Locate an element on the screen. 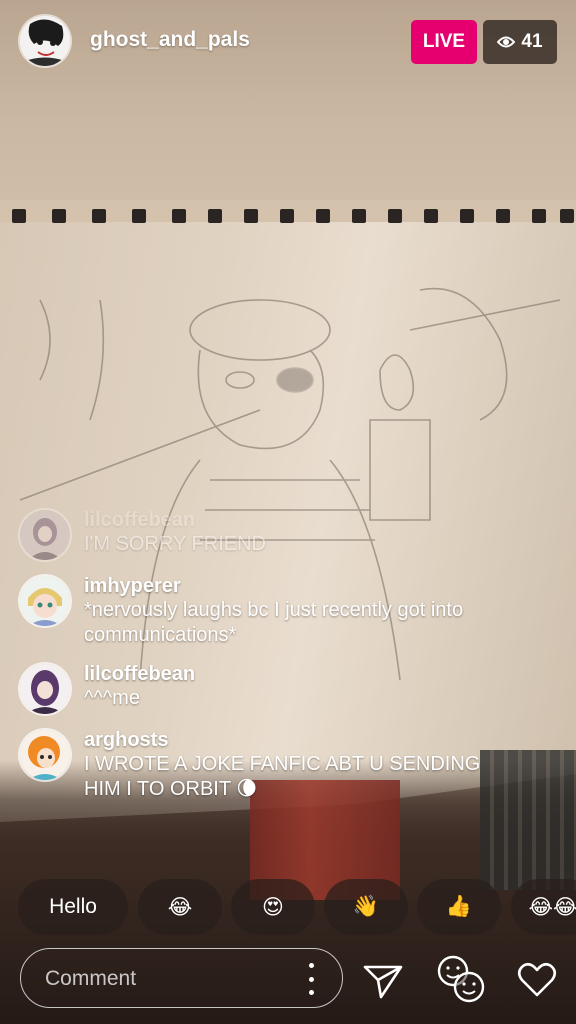 Image resolution: width=576 pixels, height=1024 pixels. host-avatar-image is located at coordinates (45, 41).